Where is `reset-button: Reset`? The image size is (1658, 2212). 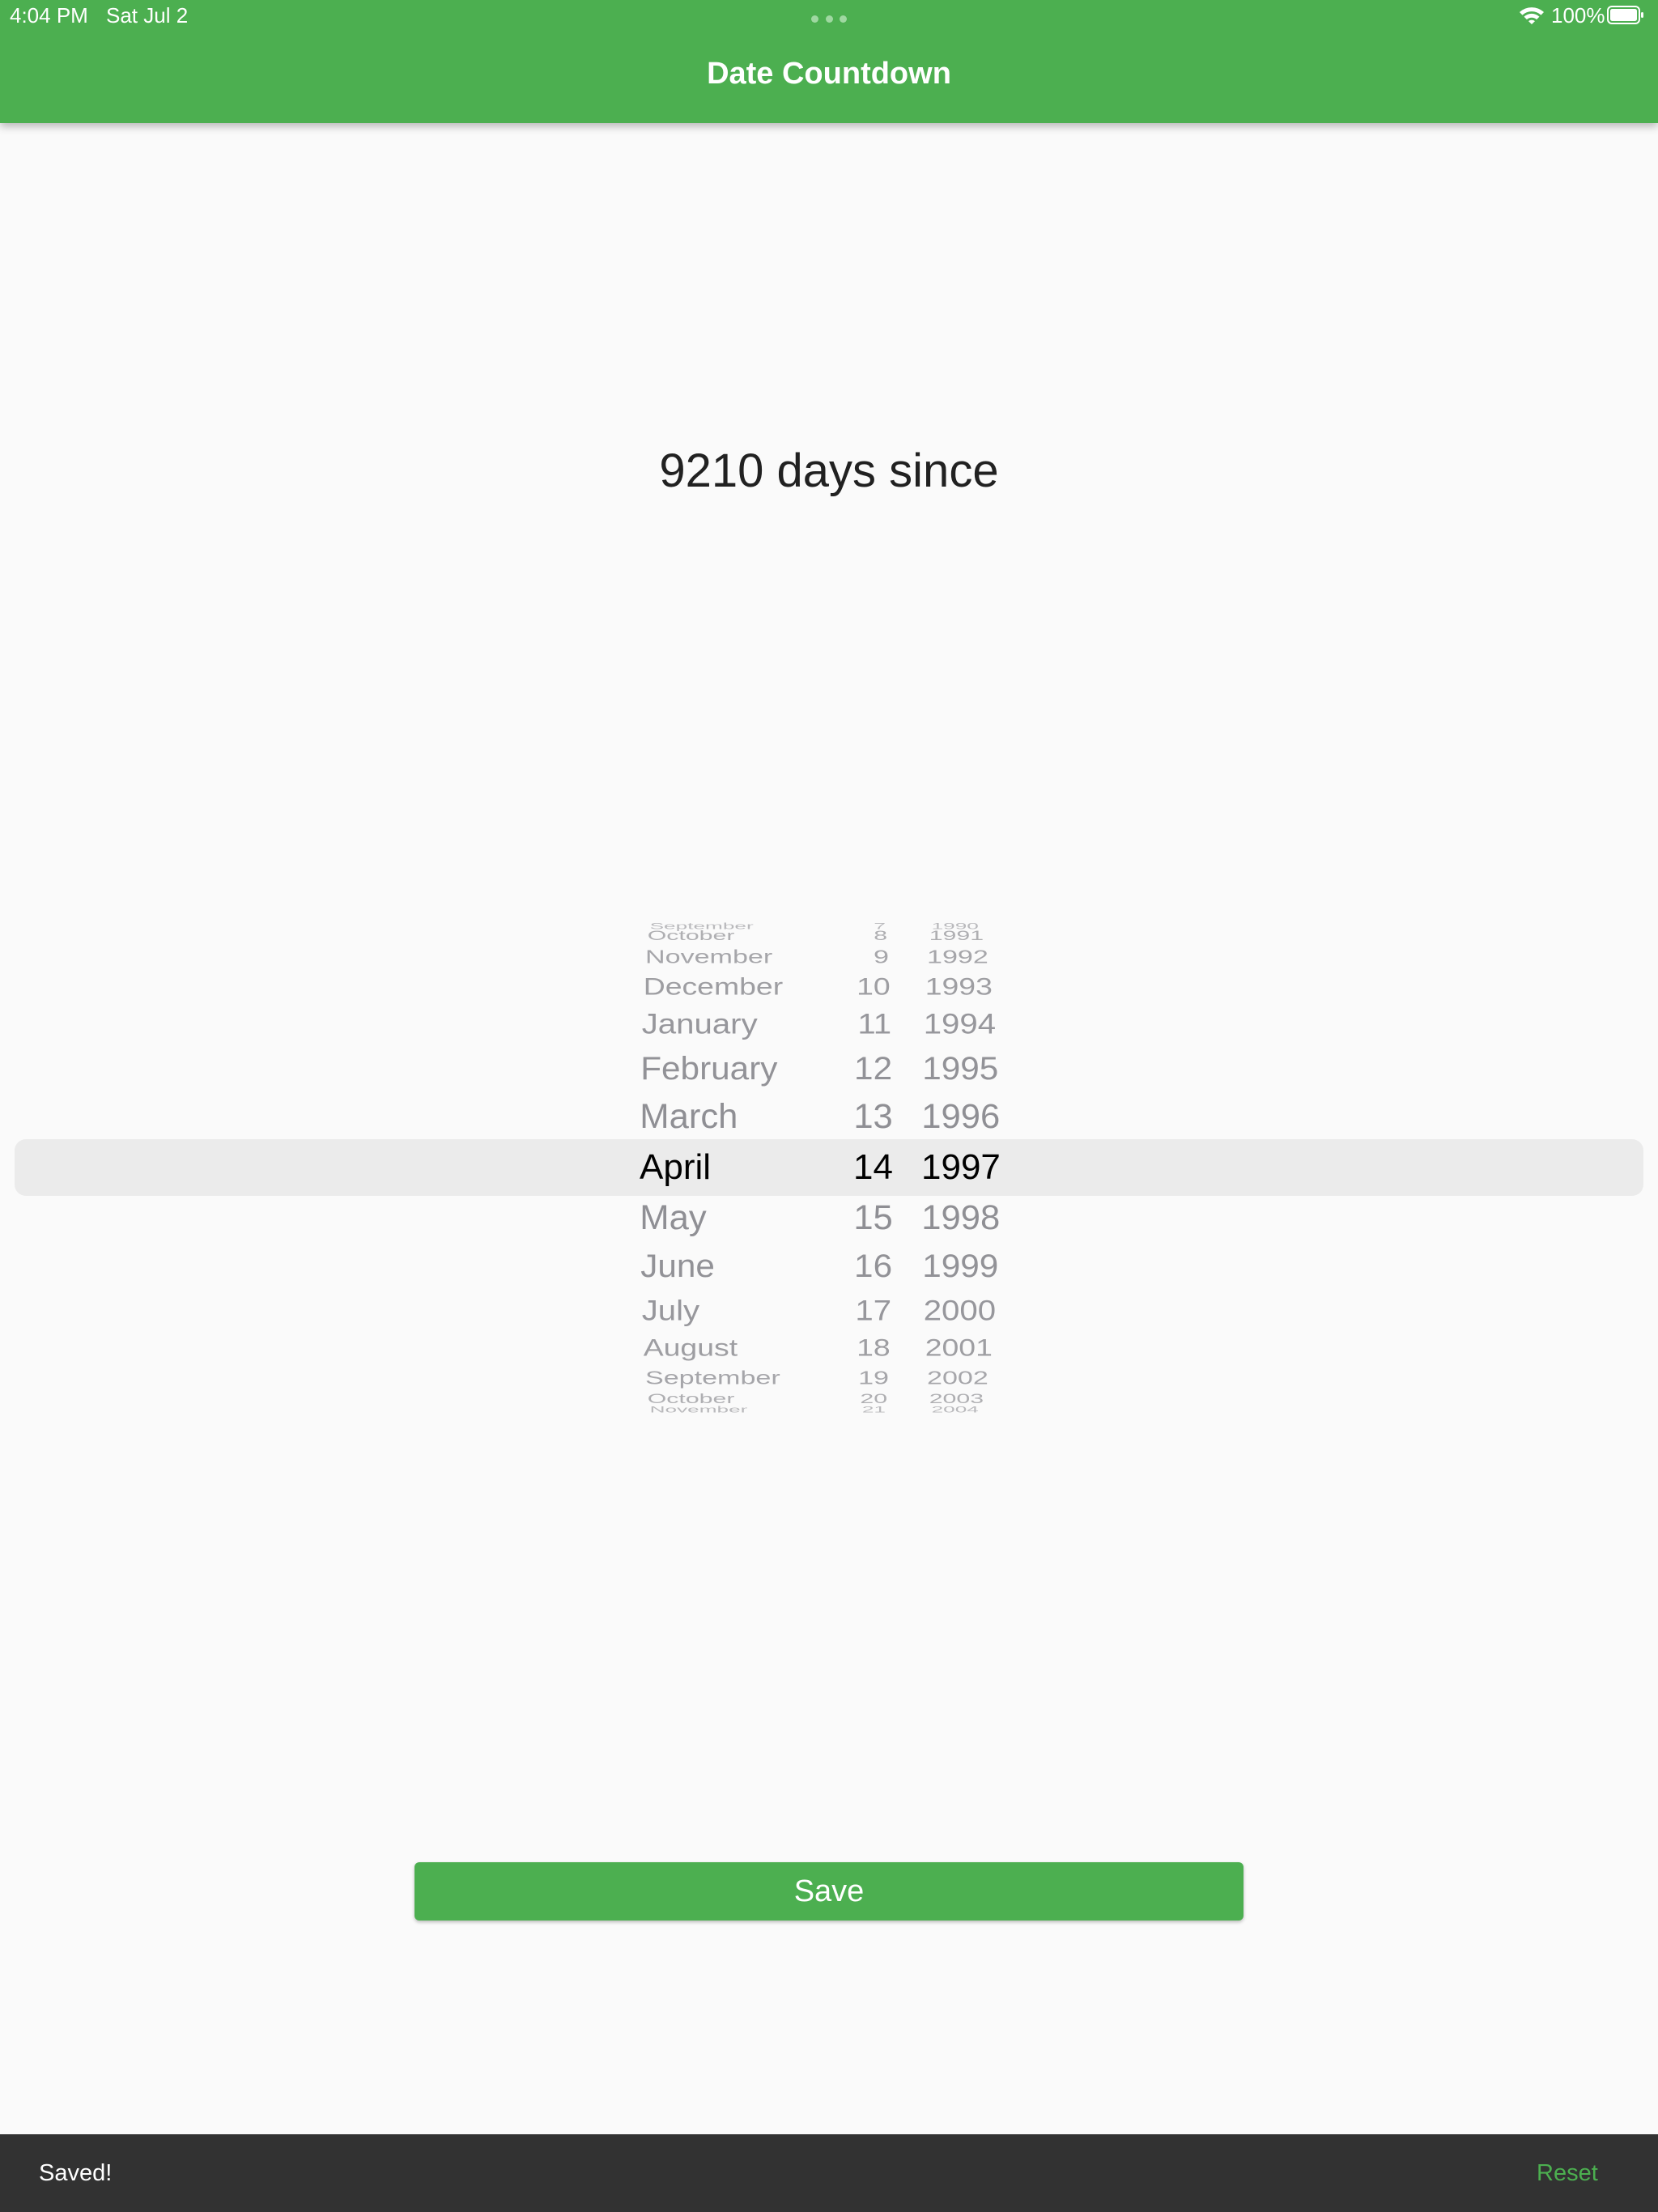
reset-button: Reset is located at coordinates (1567, 2173).